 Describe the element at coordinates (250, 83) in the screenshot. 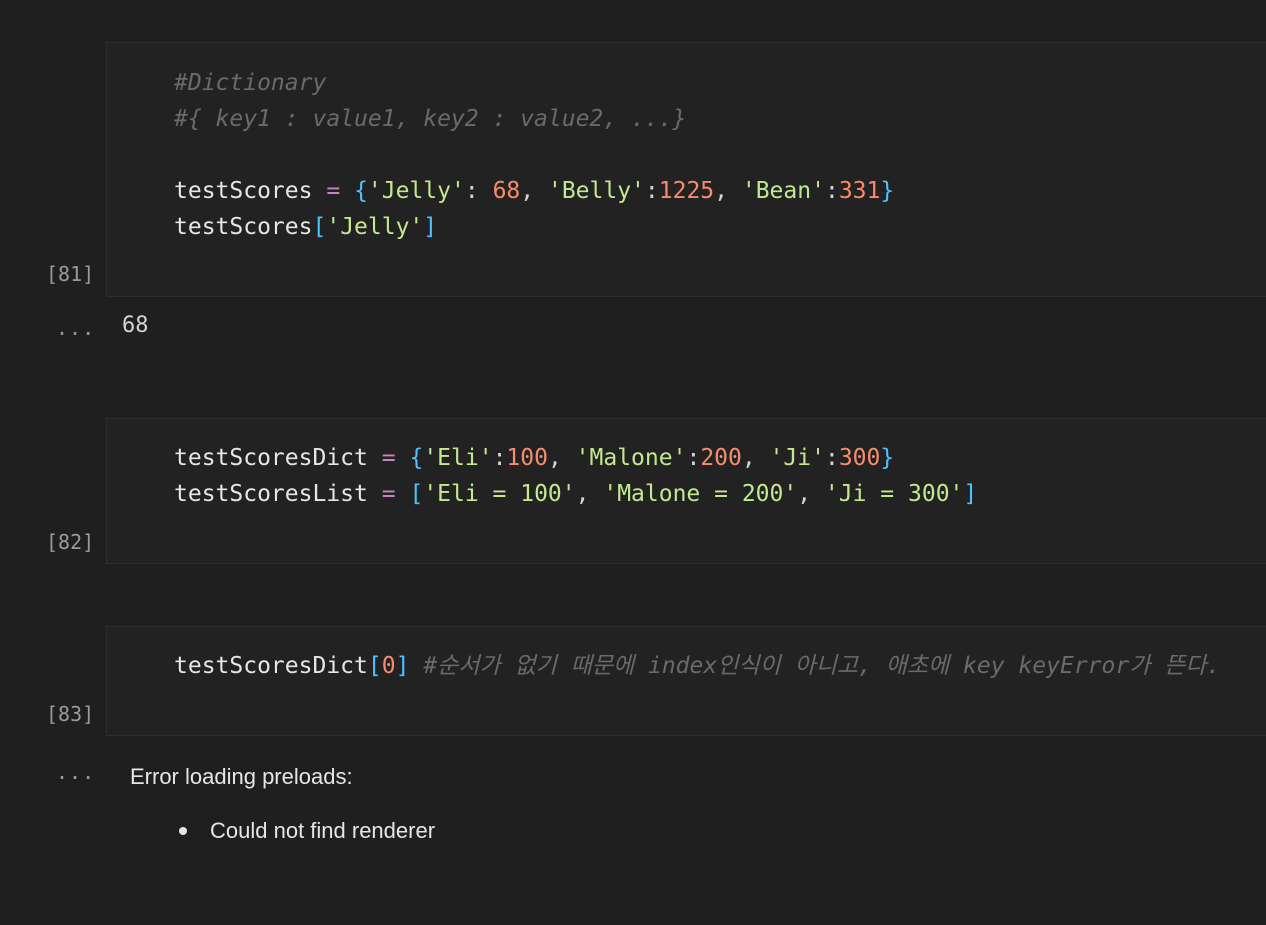

I see `code-token: #Dictionary` at that location.